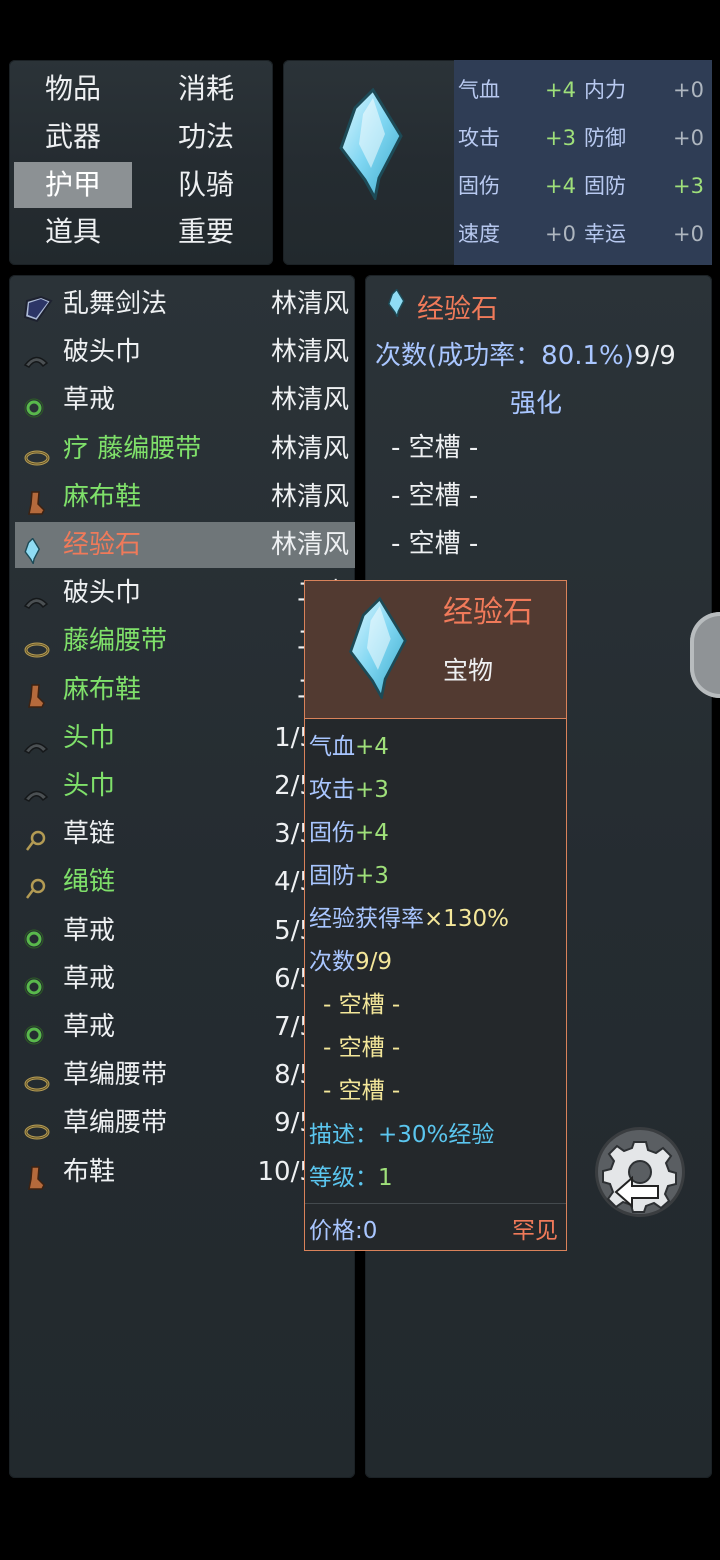 The height and width of the screenshot is (1560, 720). What do you see at coordinates (457, 309) in the screenshot?
I see `detail-item-name: 经验石` at bounding box center [457, 309].